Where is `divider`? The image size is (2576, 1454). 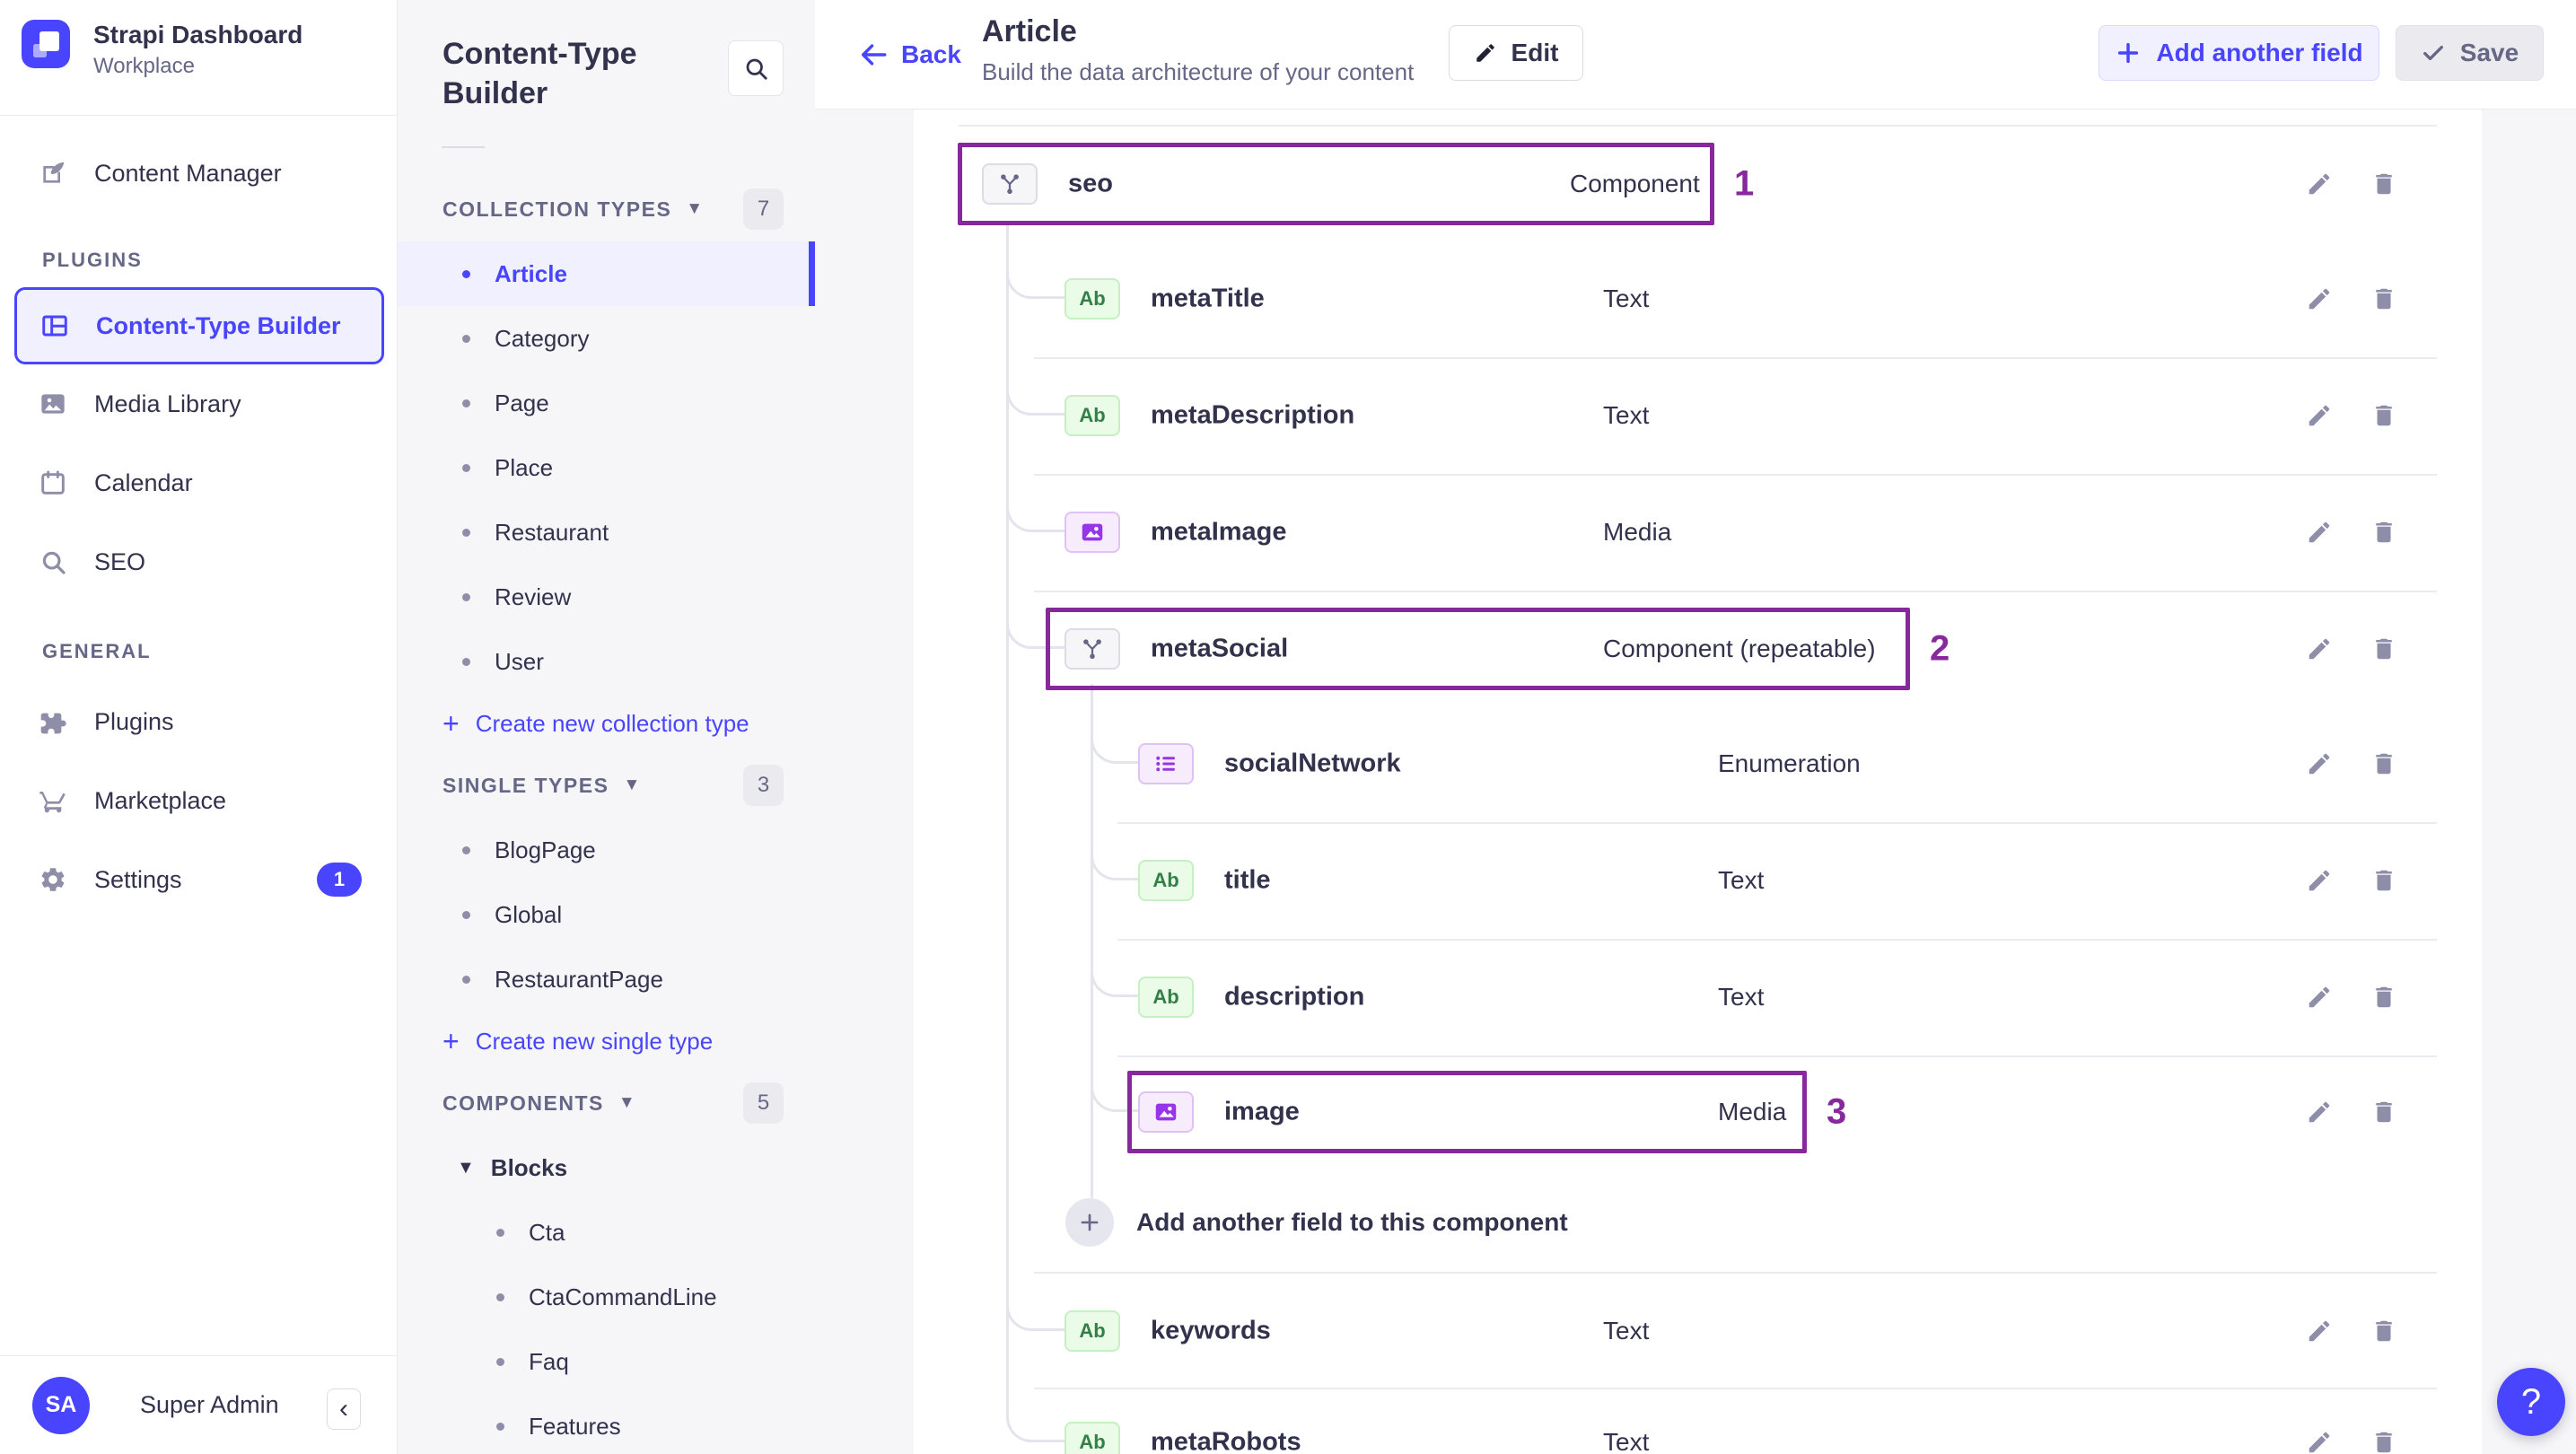
divider is located at coordinates (199, 115).